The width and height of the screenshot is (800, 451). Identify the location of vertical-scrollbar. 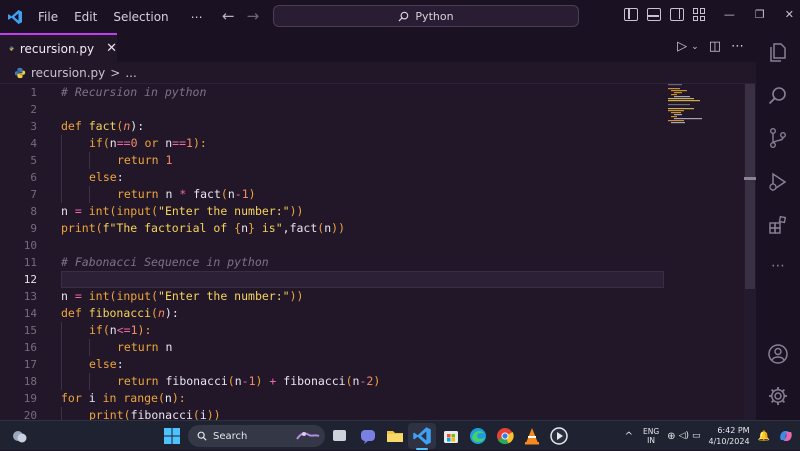
(750, 252).